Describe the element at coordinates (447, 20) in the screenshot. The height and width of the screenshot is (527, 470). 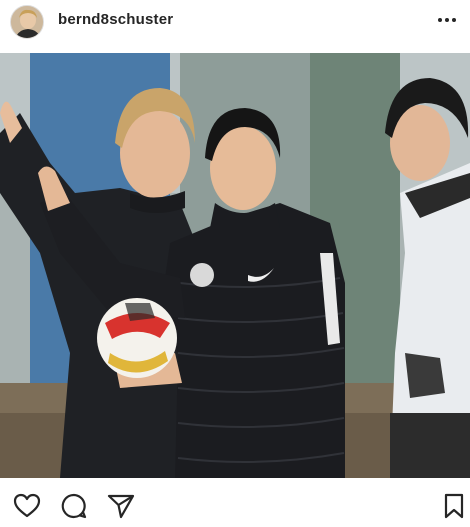
I see `more-options-icon` at that location.